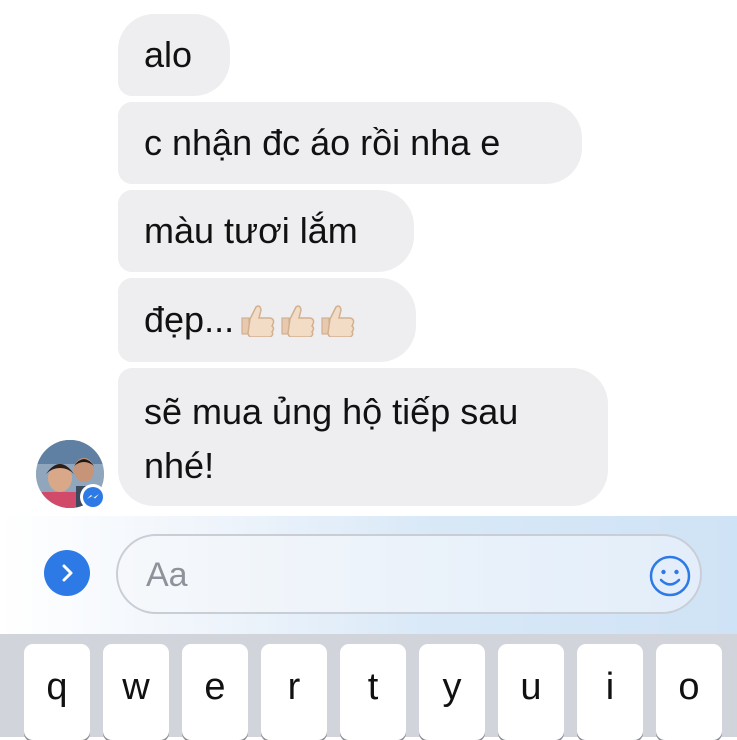 This screenshot has width=737, height=740. I want to click on key-r: r, so click(294, 692).